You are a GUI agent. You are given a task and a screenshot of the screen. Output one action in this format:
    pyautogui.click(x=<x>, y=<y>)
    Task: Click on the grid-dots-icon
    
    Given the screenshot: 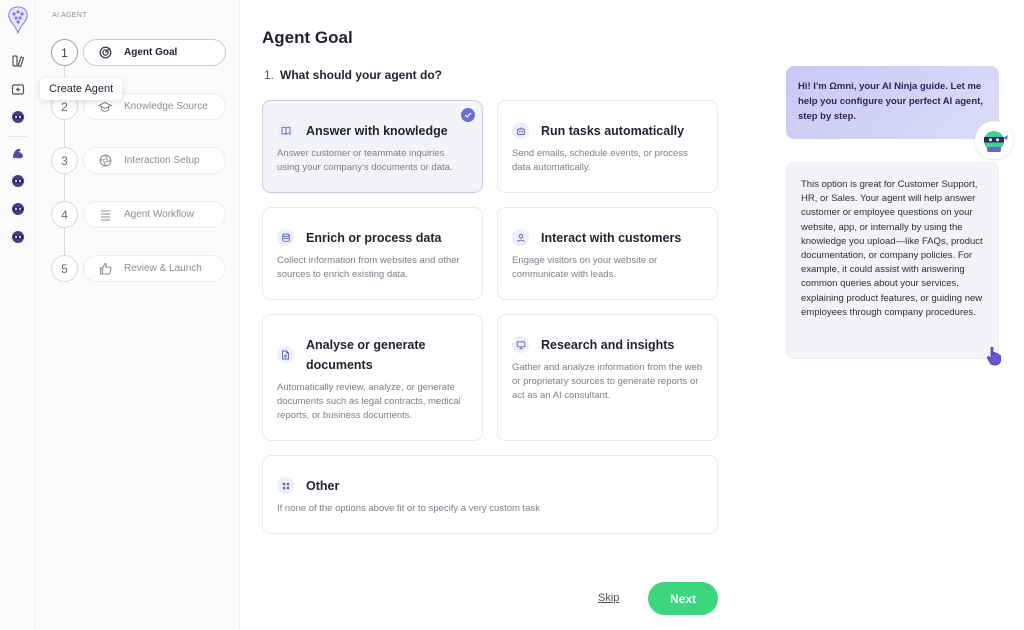 What is the action you would take?
    pyautogui.click(x=285, y=485)
    